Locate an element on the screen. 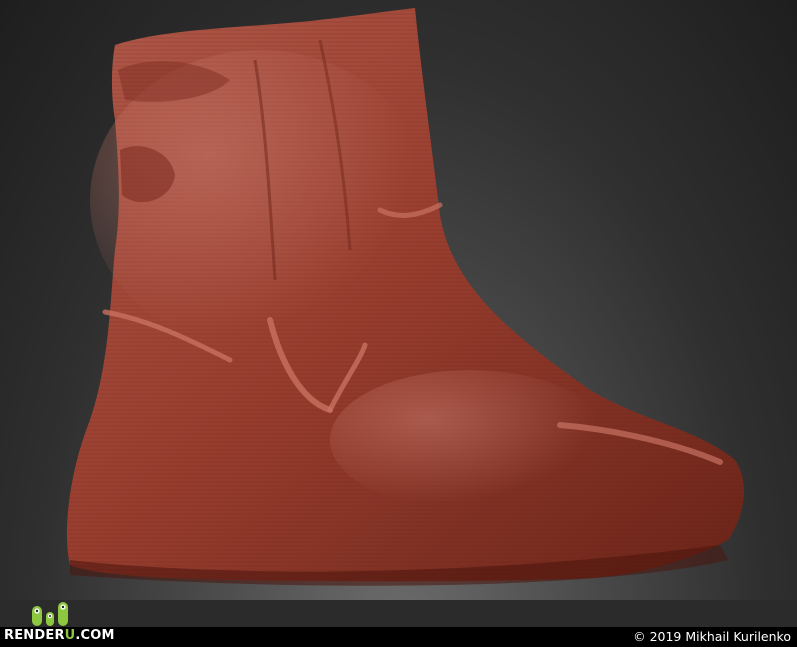  logo-accent: U is located at coordinates (70, 635).